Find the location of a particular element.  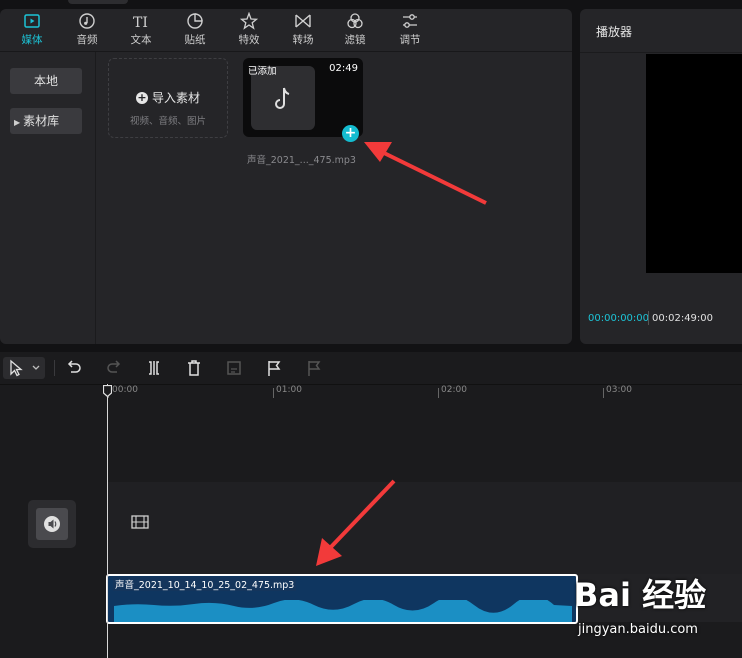

add-to-timeline-button: + is located at coordinates (350, 133).